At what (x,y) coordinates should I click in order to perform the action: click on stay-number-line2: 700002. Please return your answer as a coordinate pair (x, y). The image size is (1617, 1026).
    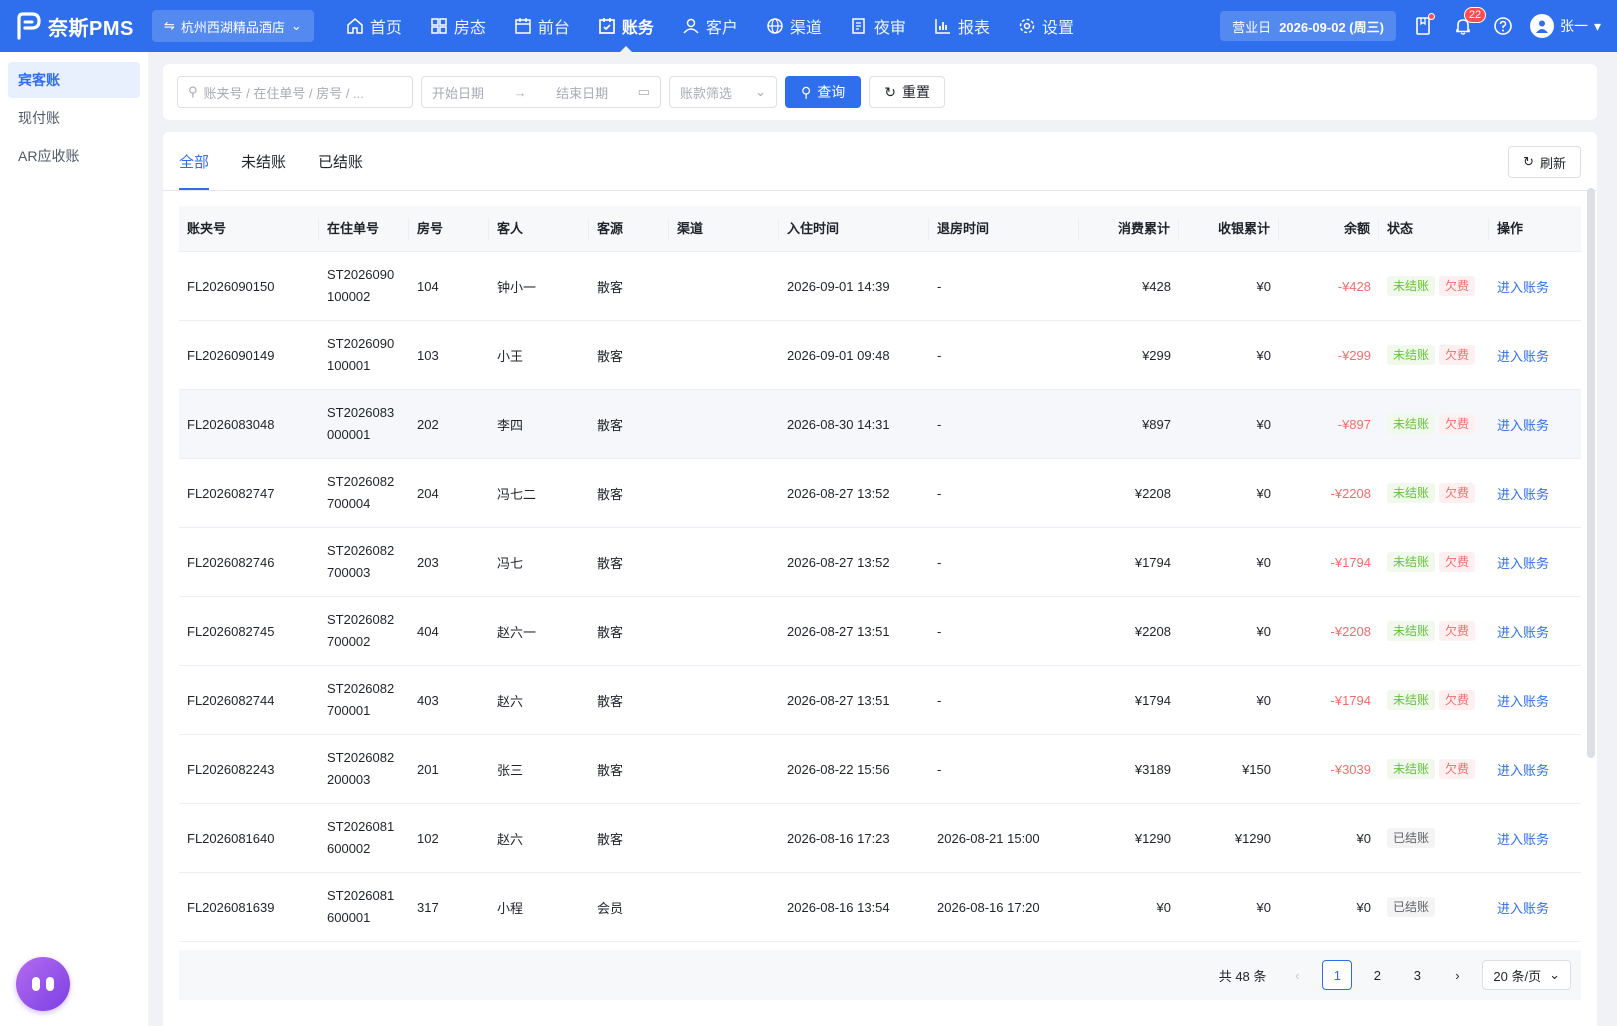
    Looking at the image, I should click on (349, 641).